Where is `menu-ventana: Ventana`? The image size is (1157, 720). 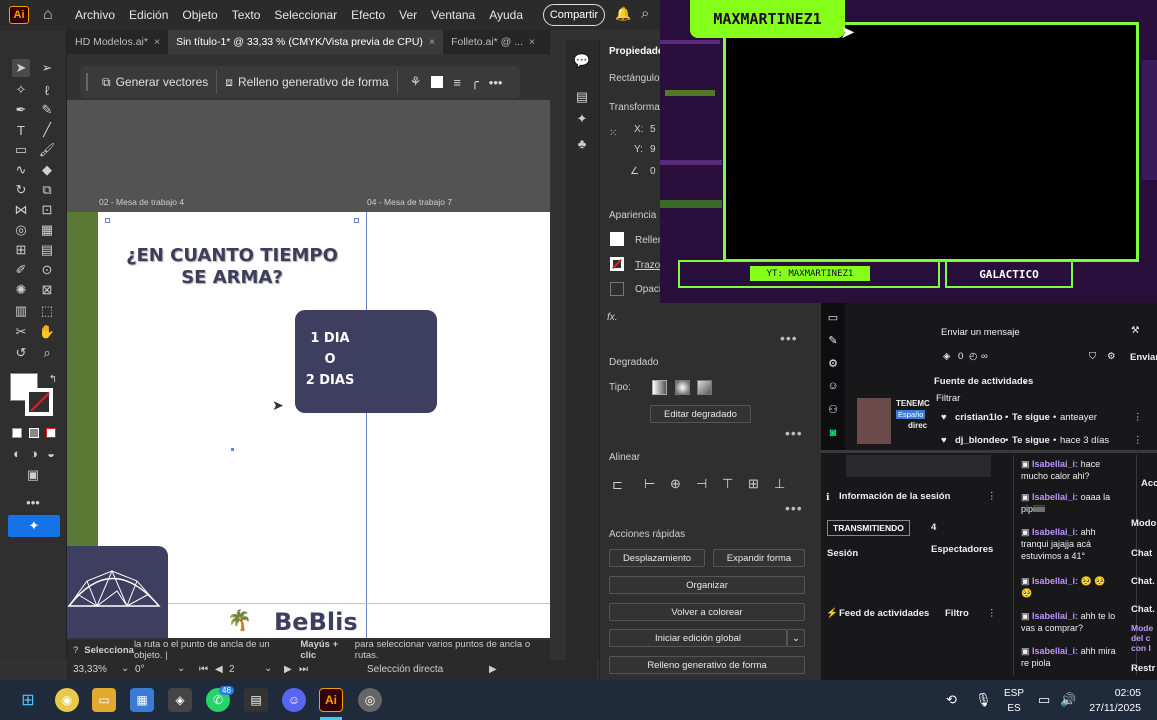 menu-ventana: Ventana is located at coordinates (453, 15).